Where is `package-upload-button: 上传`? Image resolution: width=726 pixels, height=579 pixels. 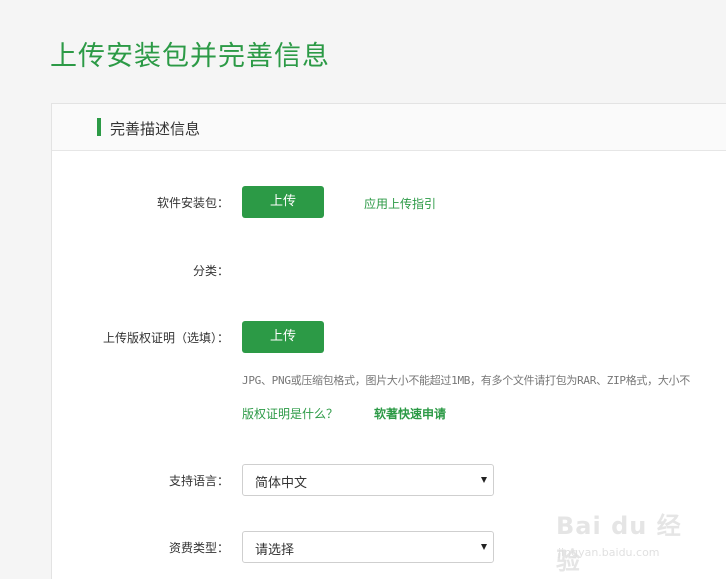 package-upload-button: 上传 is located at coordinates (283, 202).